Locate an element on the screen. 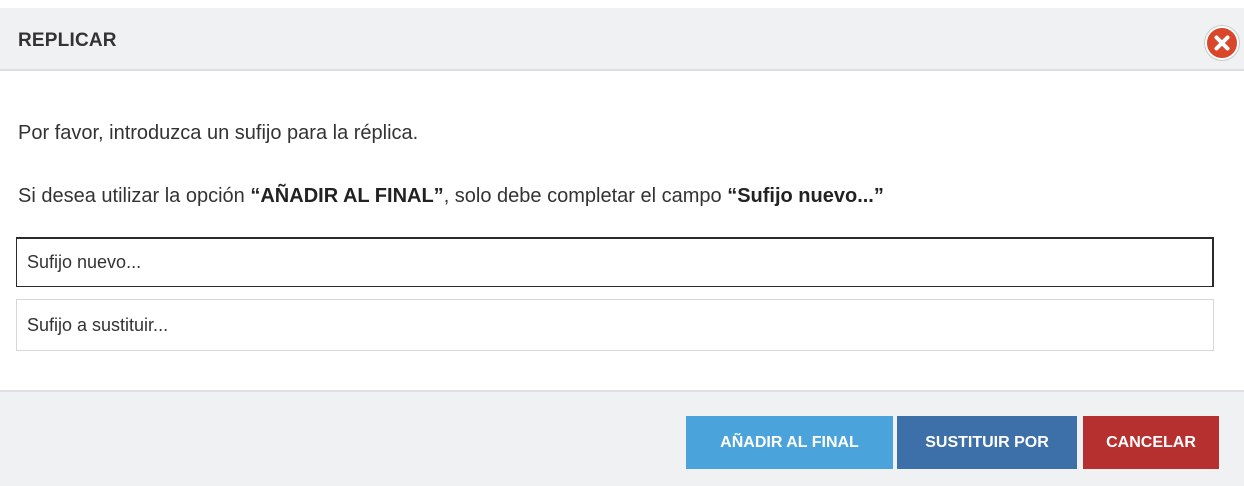  new-suffix-input is located at coordinates (615, 262).